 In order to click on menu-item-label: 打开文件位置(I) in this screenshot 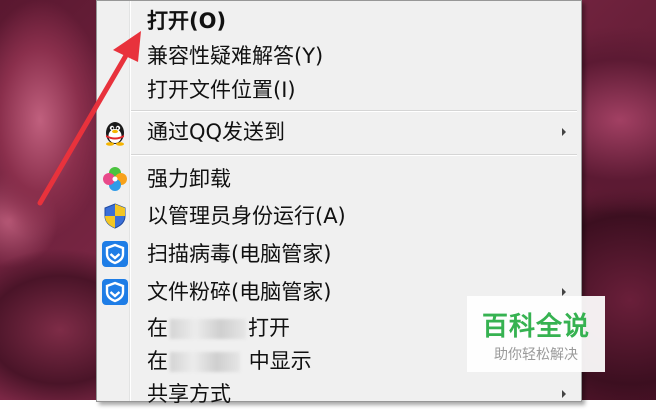, I will do `click(221, 90)`.